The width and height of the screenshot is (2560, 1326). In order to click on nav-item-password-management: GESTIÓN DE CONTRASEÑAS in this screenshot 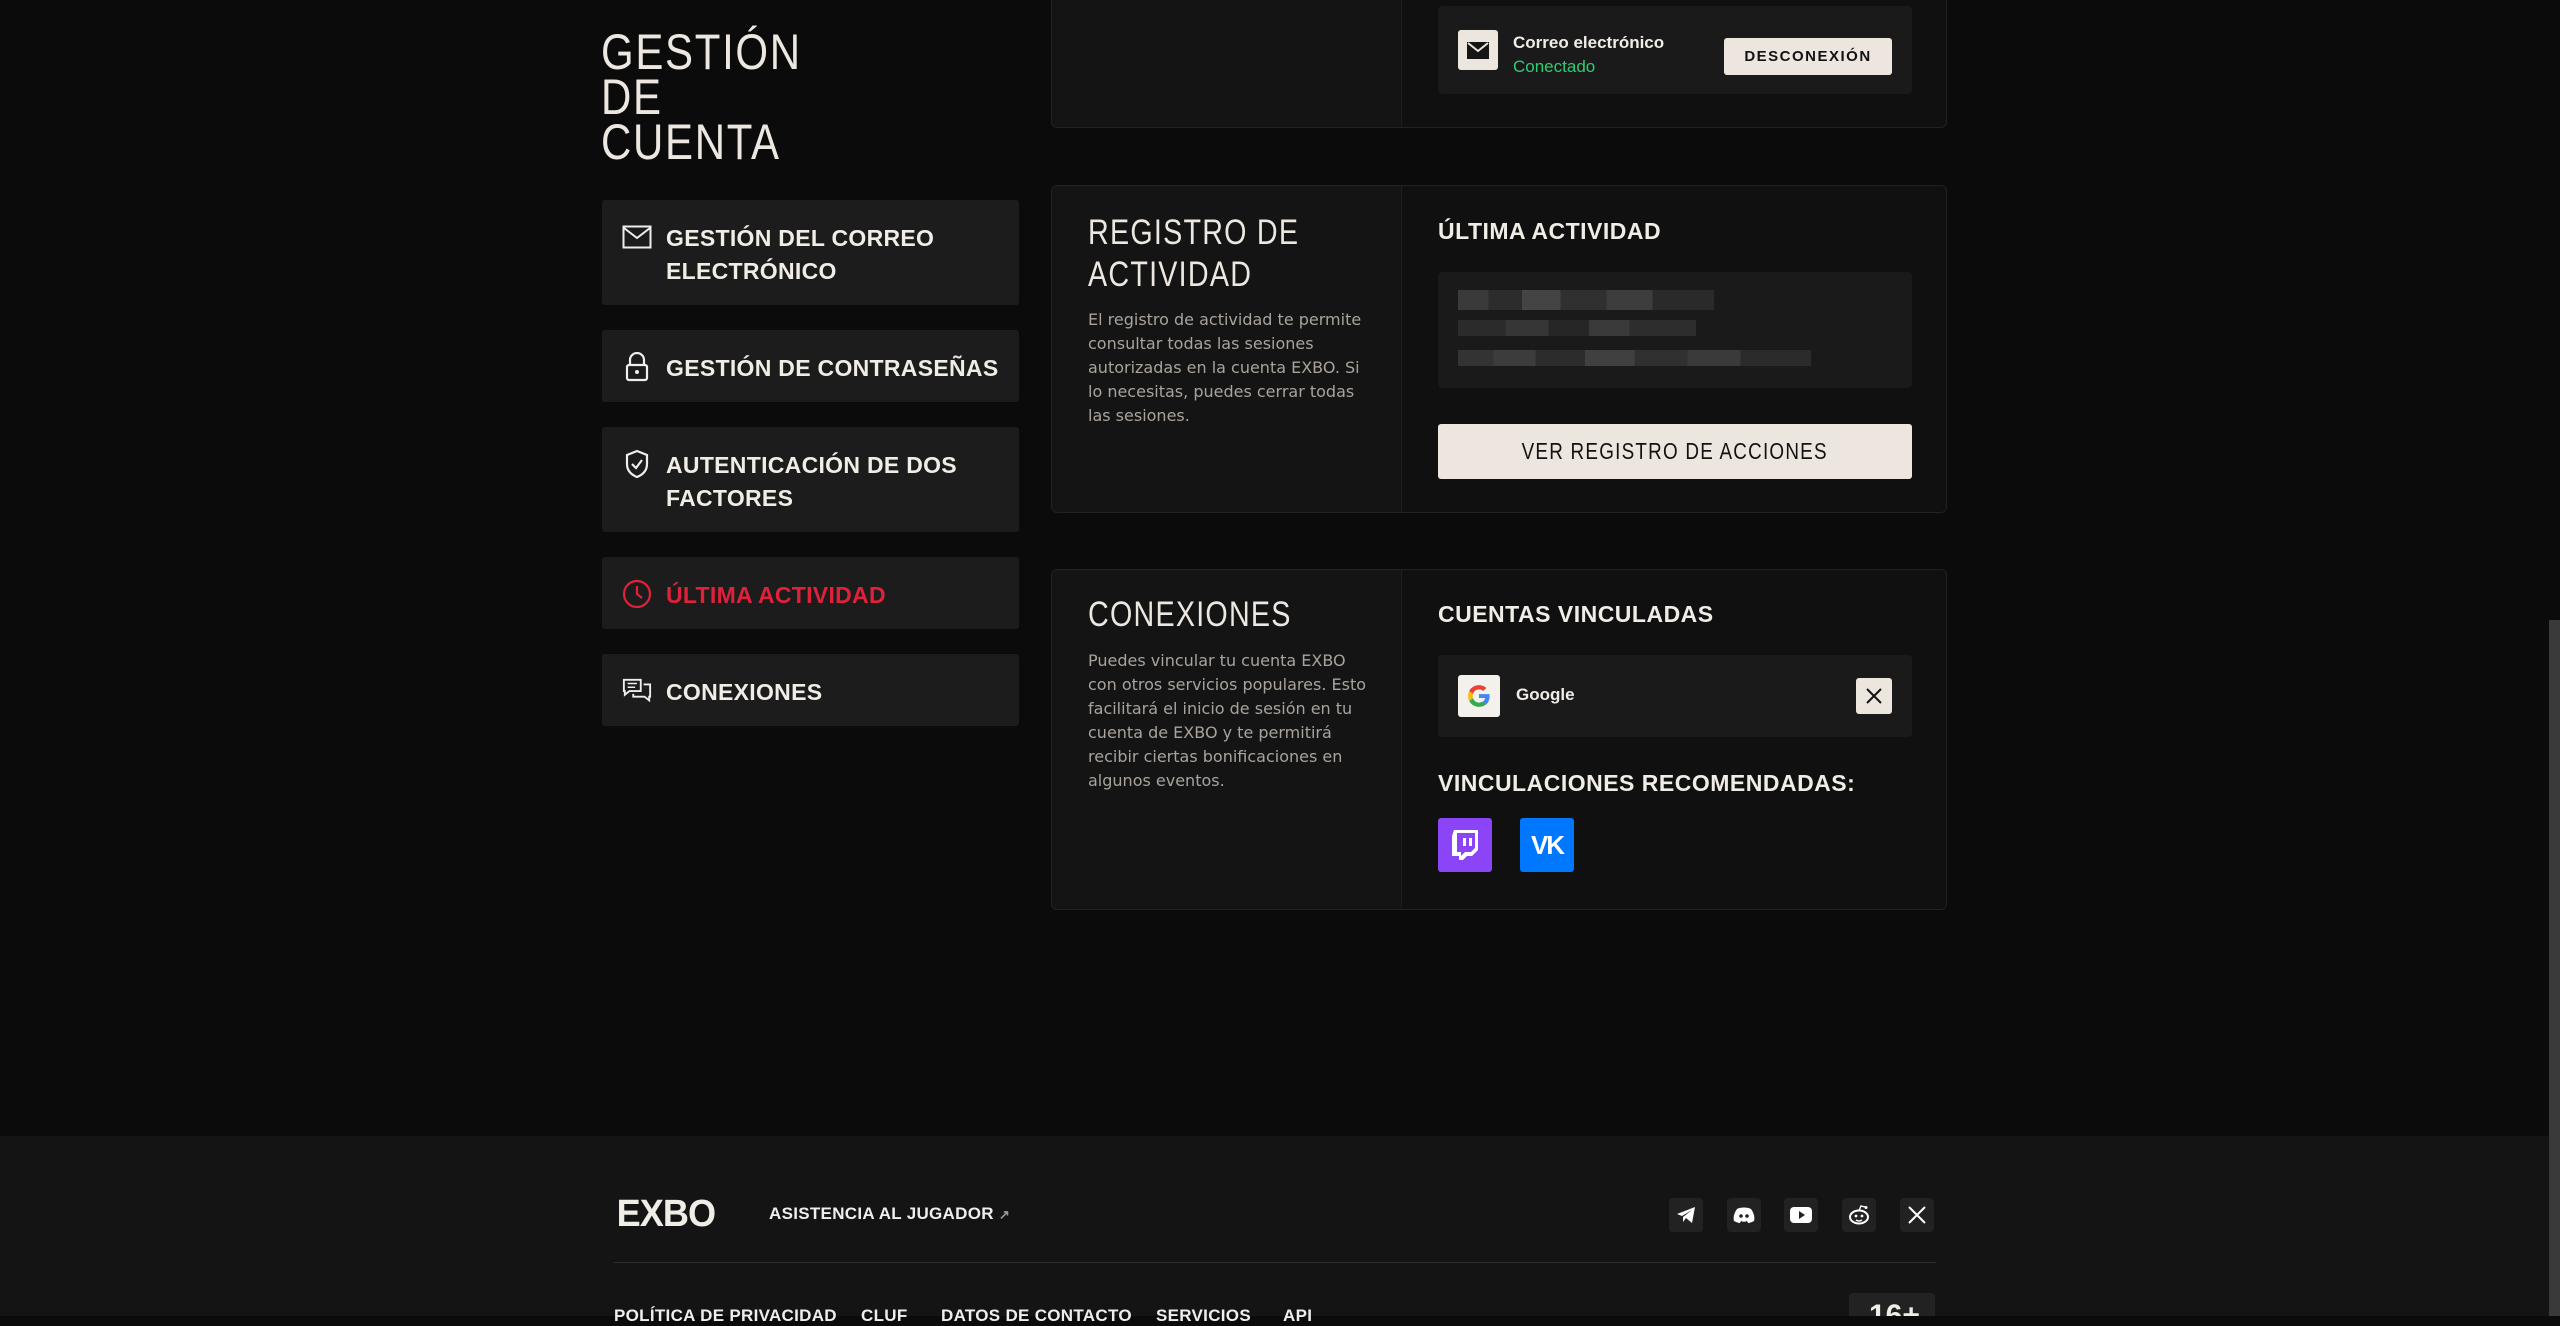, I will do `click(810, 366)`.